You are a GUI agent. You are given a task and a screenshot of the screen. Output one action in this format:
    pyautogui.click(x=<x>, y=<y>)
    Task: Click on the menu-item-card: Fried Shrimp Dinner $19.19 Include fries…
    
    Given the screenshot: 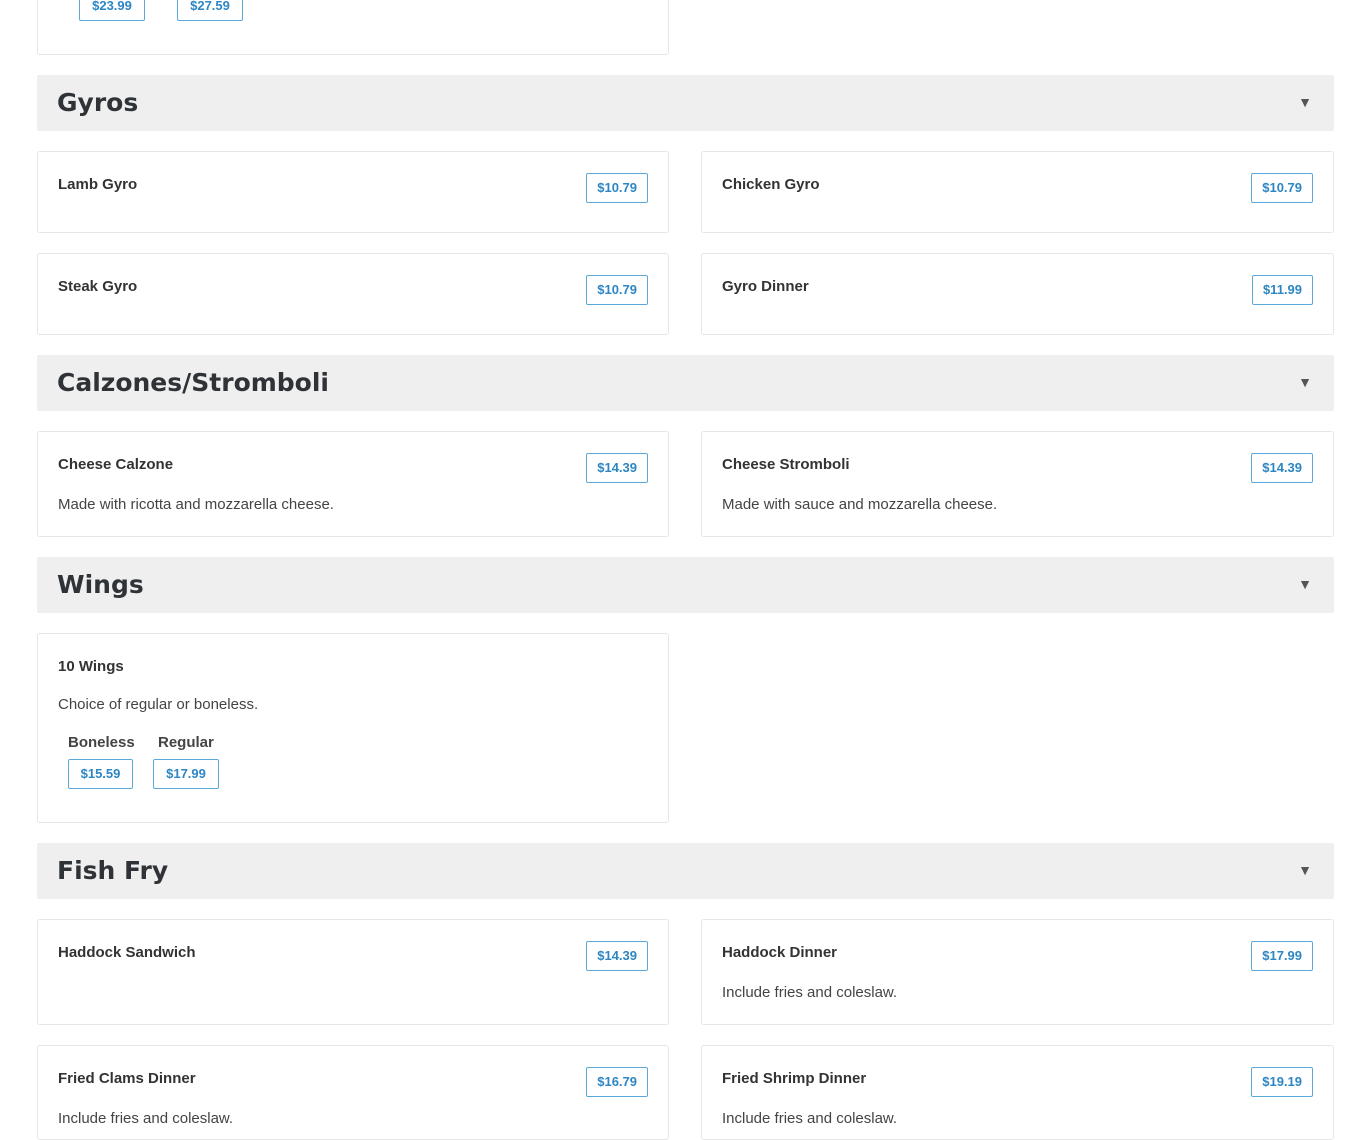 What is the action you would take?
    pyautogui.click(x=1017, y=1092)
    